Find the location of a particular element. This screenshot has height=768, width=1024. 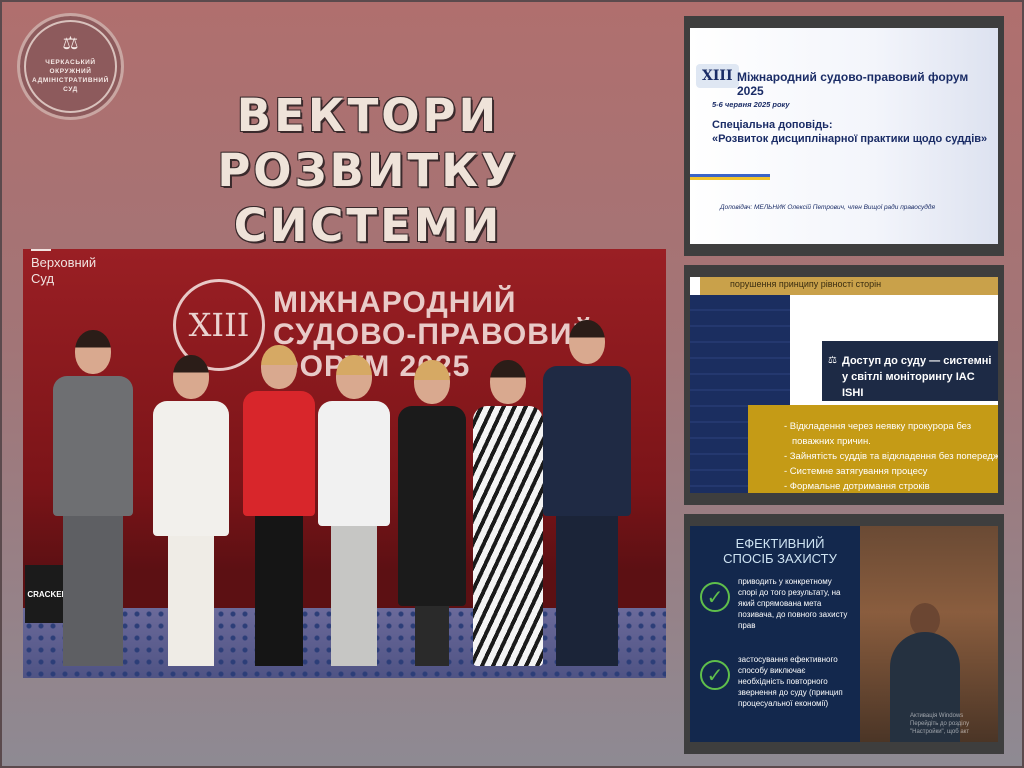

title-line-1: ВЕКТОРИ РОЗВИТКУ is located at coordinates (368, 143).